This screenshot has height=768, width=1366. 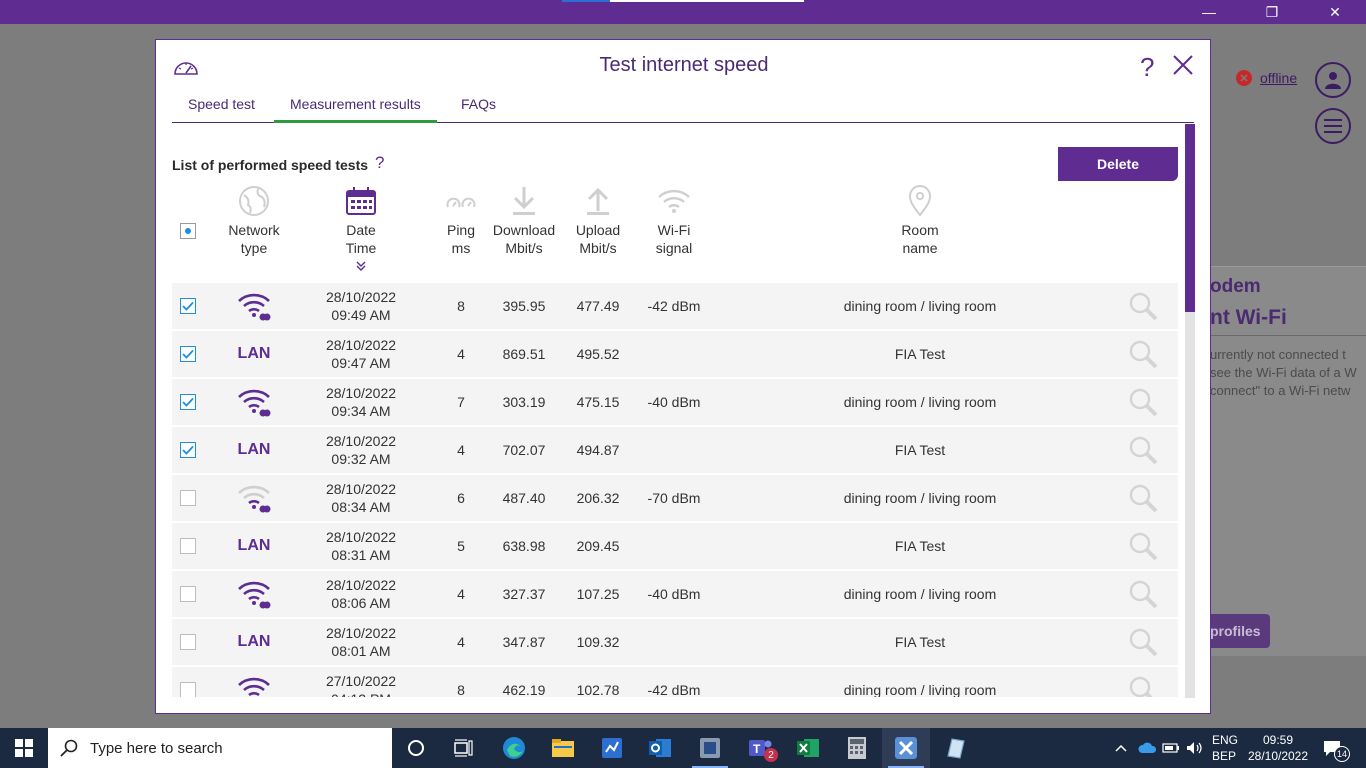 What do you see at coordinates (355, 109) in the screenshot?
I see `tab-measurement-results: Measurement results` at bounding box center [355, 109].